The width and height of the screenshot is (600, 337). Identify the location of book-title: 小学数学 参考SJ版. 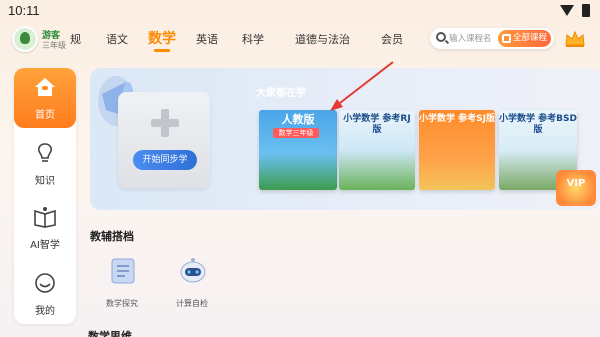
(457, 119).